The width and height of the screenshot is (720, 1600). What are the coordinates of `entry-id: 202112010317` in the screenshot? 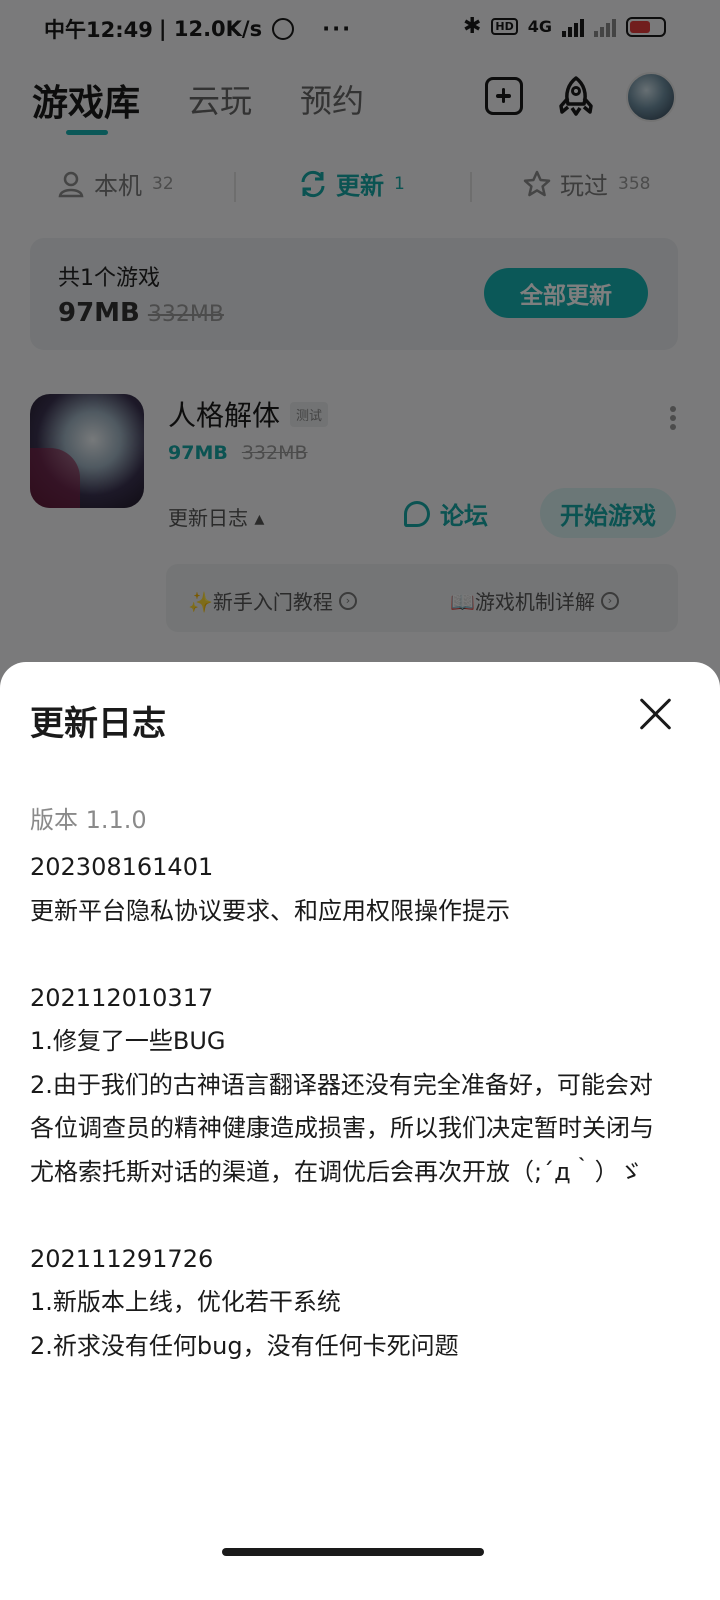 It's located at (122, 997).